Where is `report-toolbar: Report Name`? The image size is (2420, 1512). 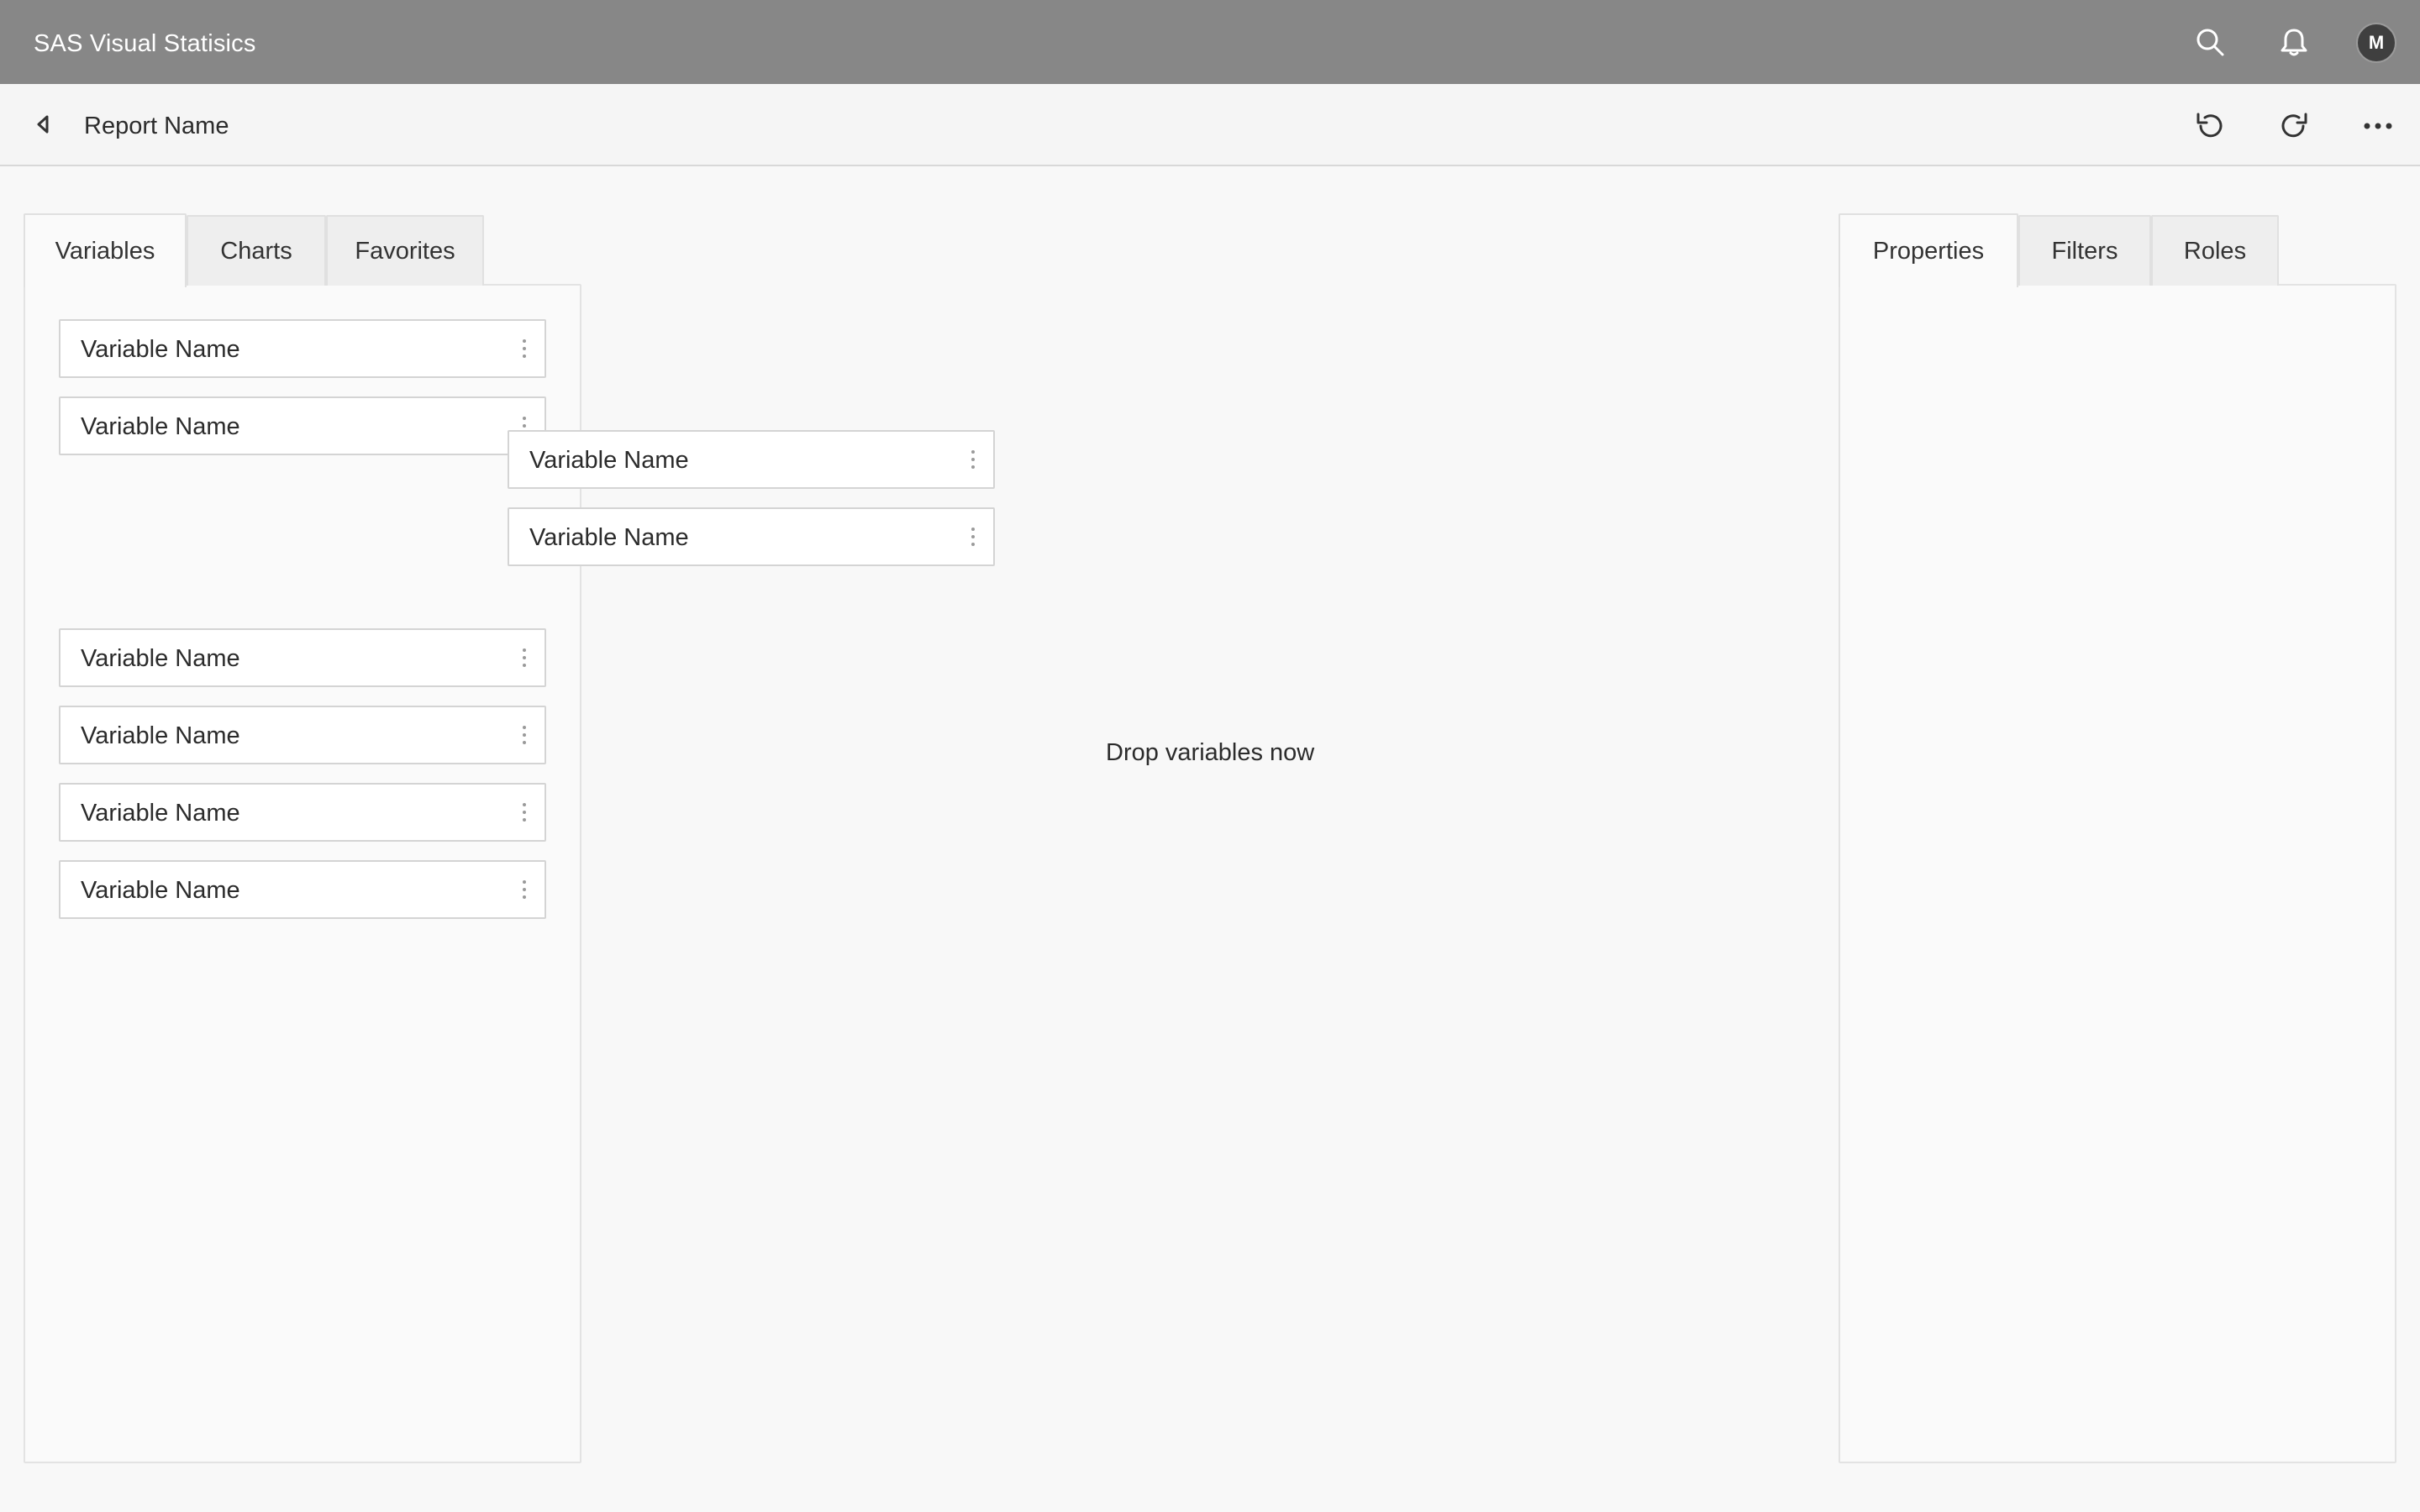
report-toolbar: Report Name is located at coordinates (1210, 125).